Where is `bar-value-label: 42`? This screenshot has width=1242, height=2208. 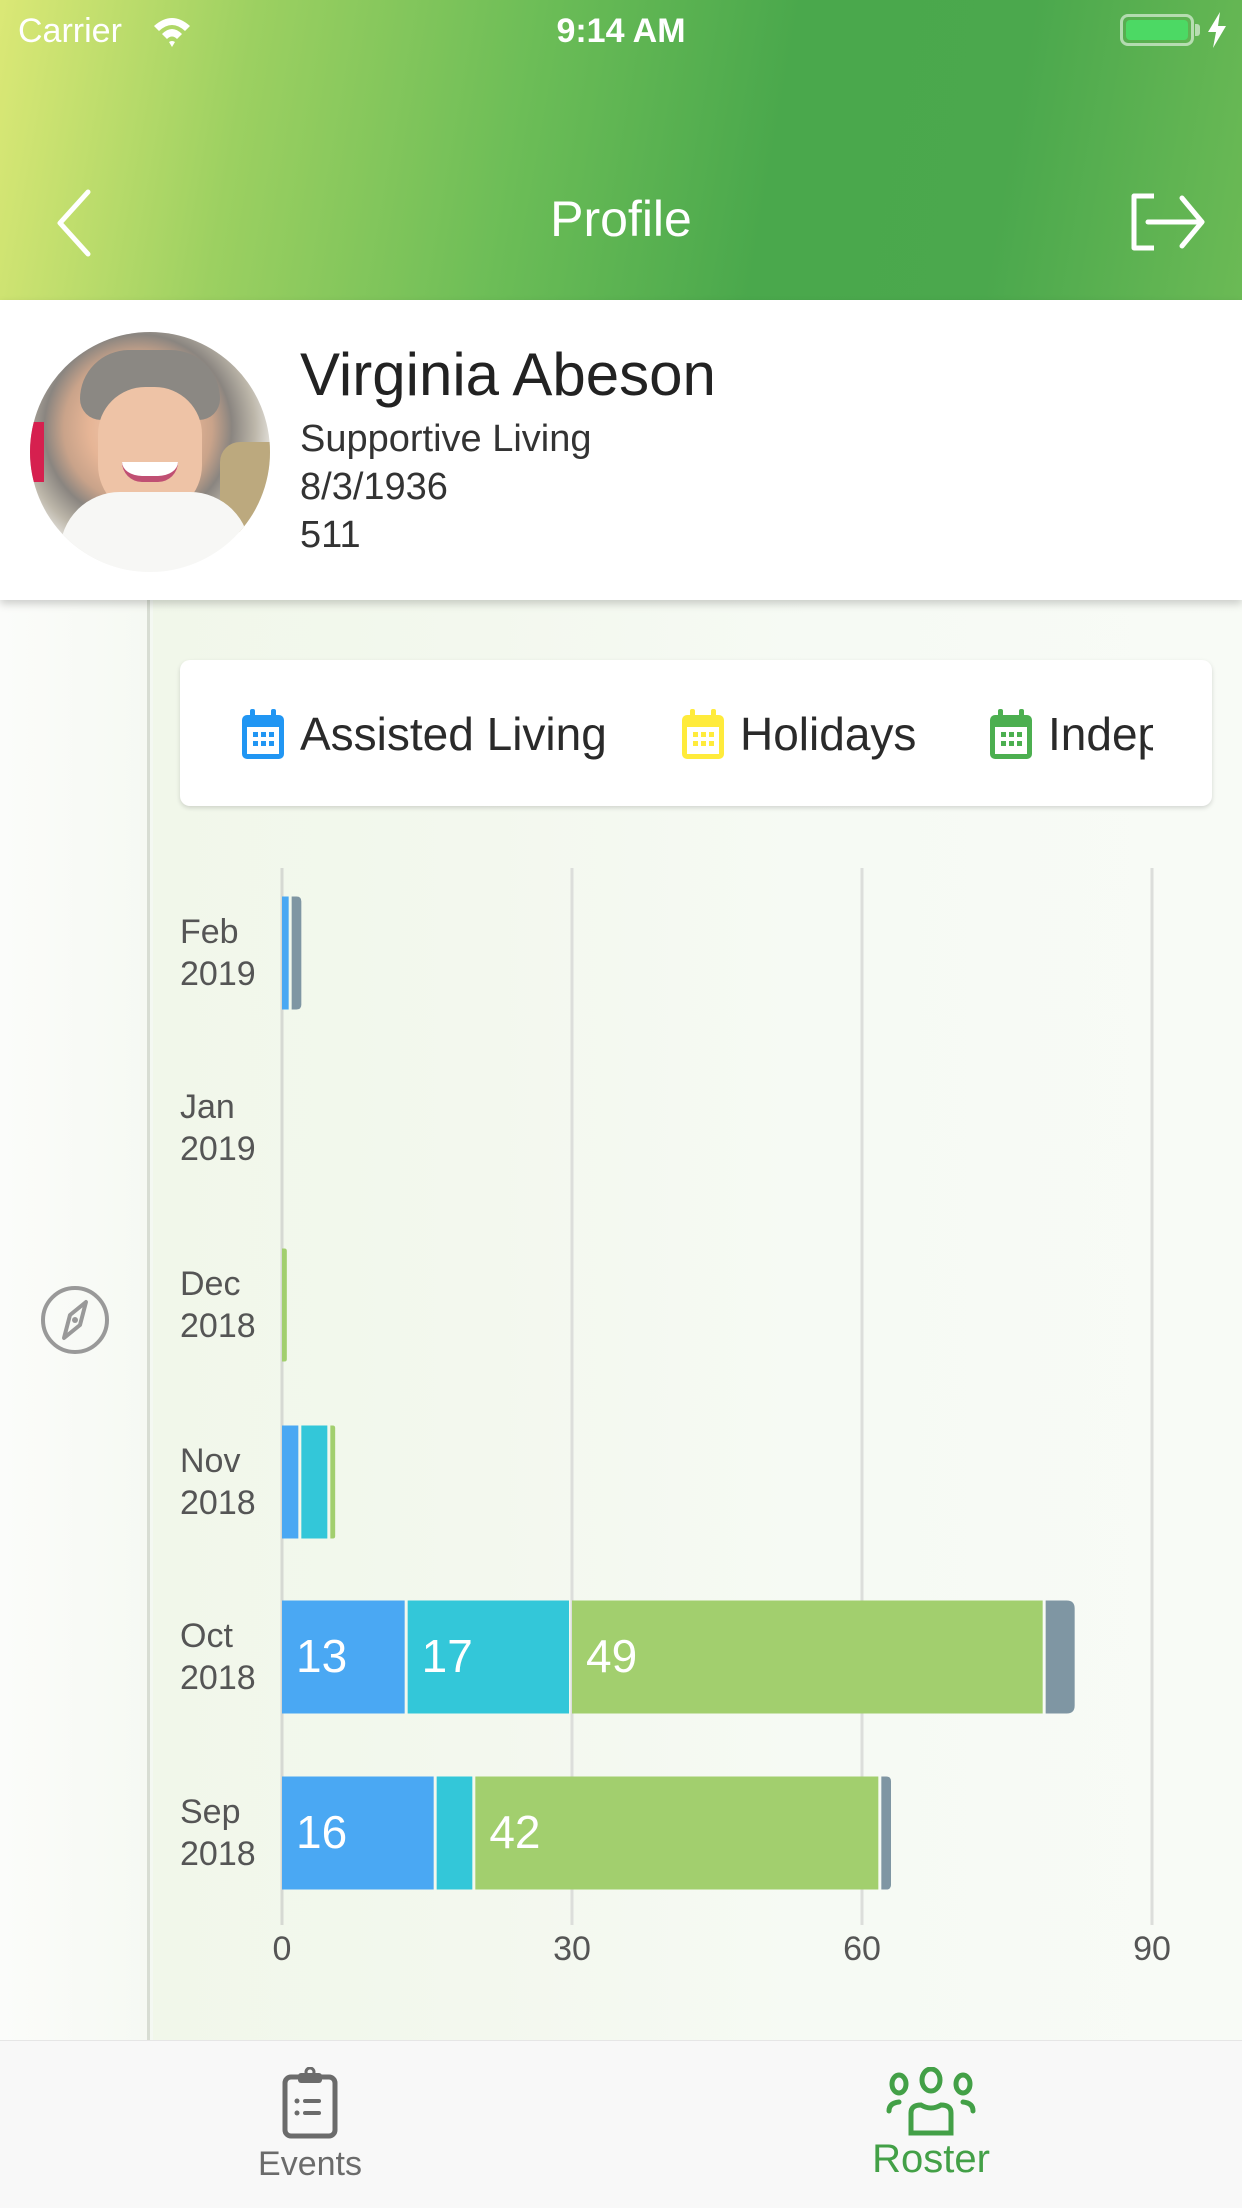 bar-value-label: 42 is located at coordinates (515, 1832).